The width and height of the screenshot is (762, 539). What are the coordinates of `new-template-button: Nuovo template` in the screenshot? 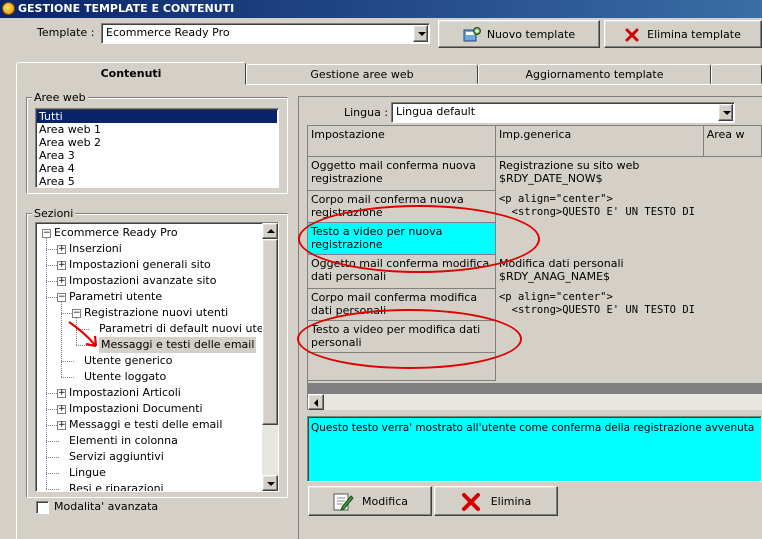 It's located at (519, 34).